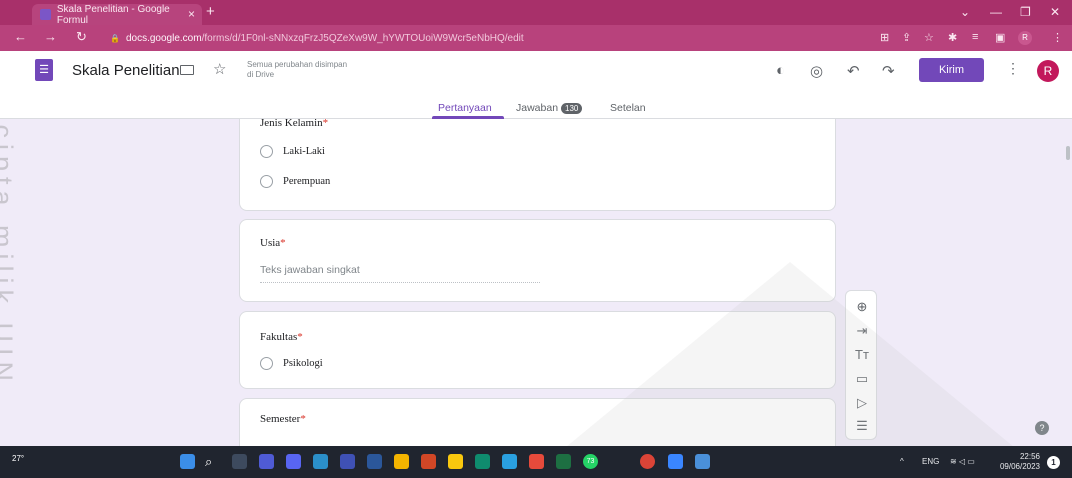 The height and width of the screenshot is (478, 1072). Describe the element at coordinates (563, 461) in the screenshot. I see `excel-icon` at that location.